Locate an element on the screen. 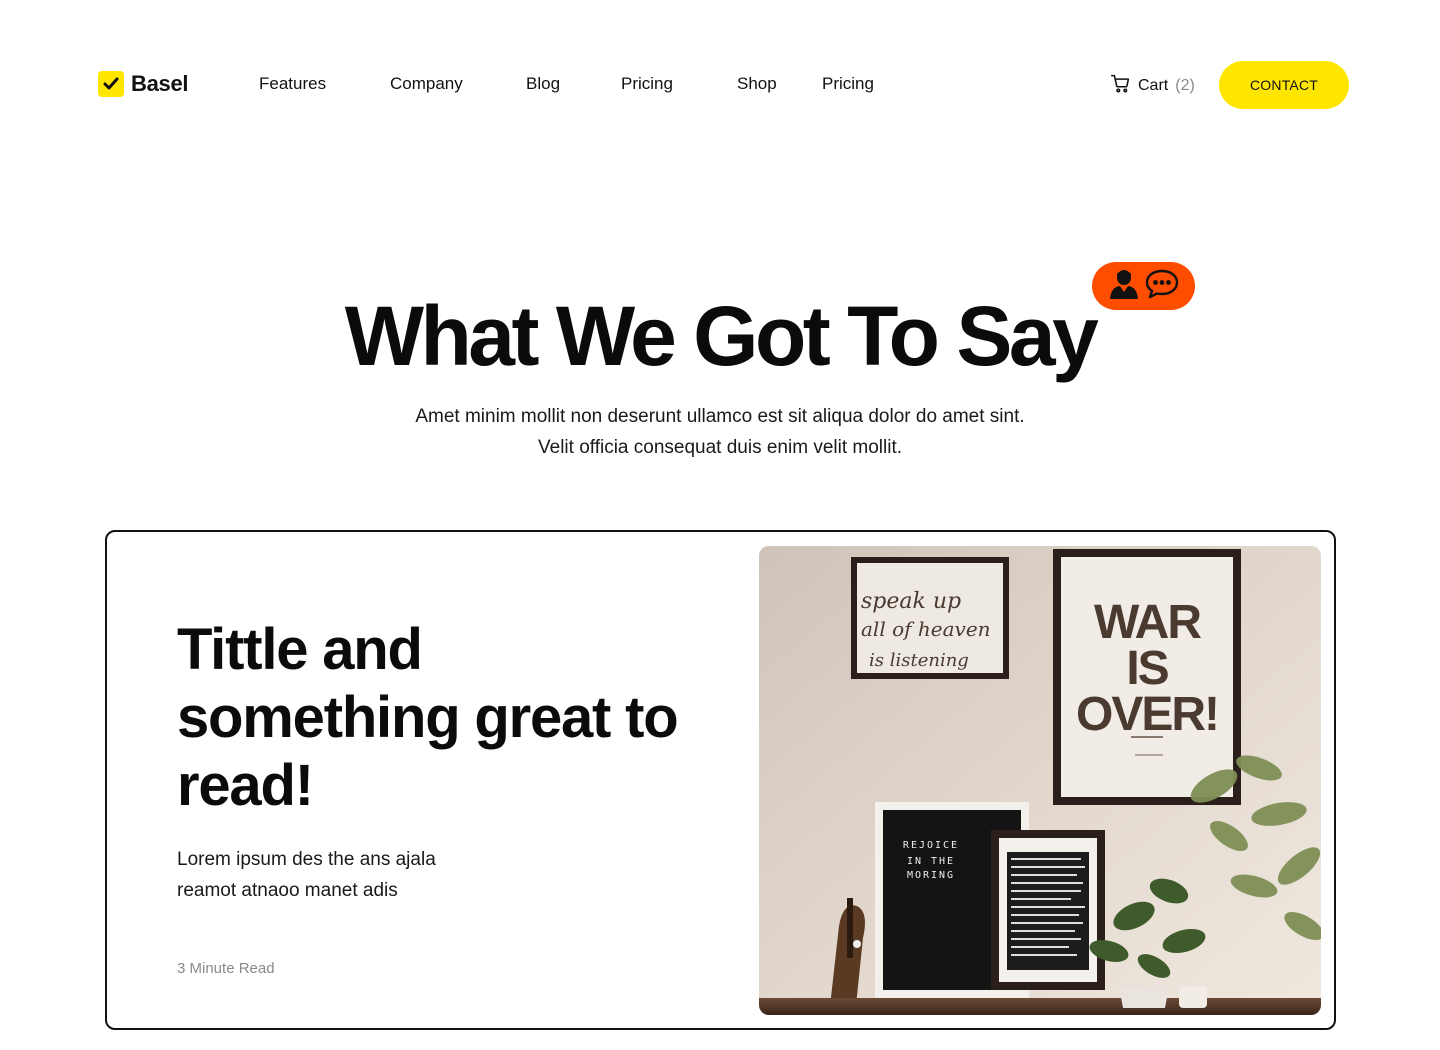 This screenshot has height=1050, width=1440. chat-bubble-icon is located at coordinates (1162, 286).